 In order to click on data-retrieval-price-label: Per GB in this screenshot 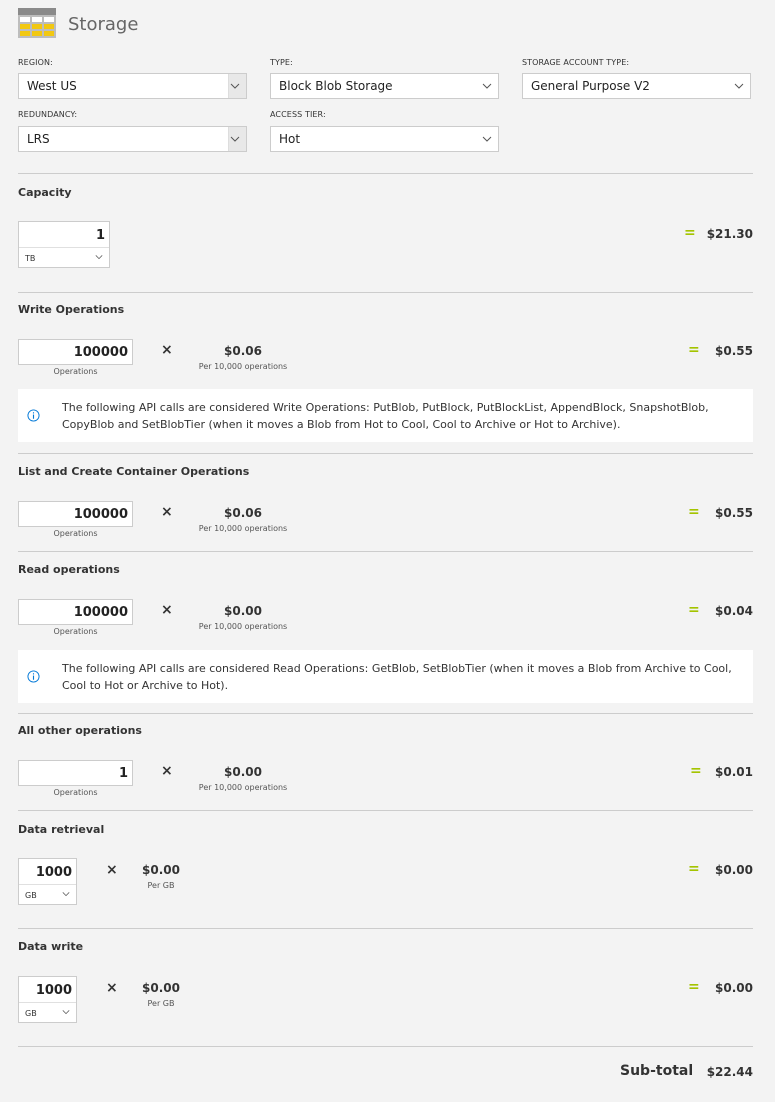, I will do `click(161, 885)`.